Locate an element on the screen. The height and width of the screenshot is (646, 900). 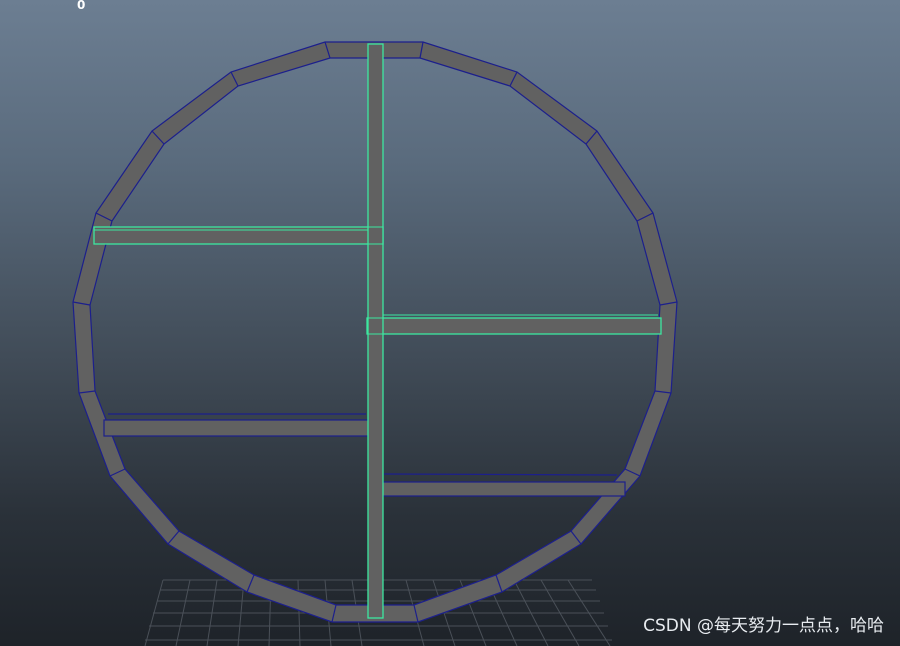
shelf-upper-left is located at coordinates (238, 235).